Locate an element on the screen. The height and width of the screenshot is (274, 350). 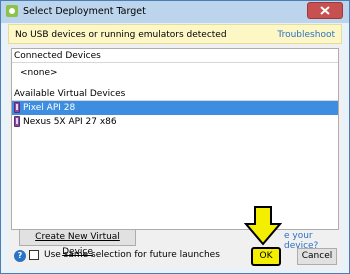
create-virtual-device-button: Create New Virtual Device is located at coordinates (77, 243).